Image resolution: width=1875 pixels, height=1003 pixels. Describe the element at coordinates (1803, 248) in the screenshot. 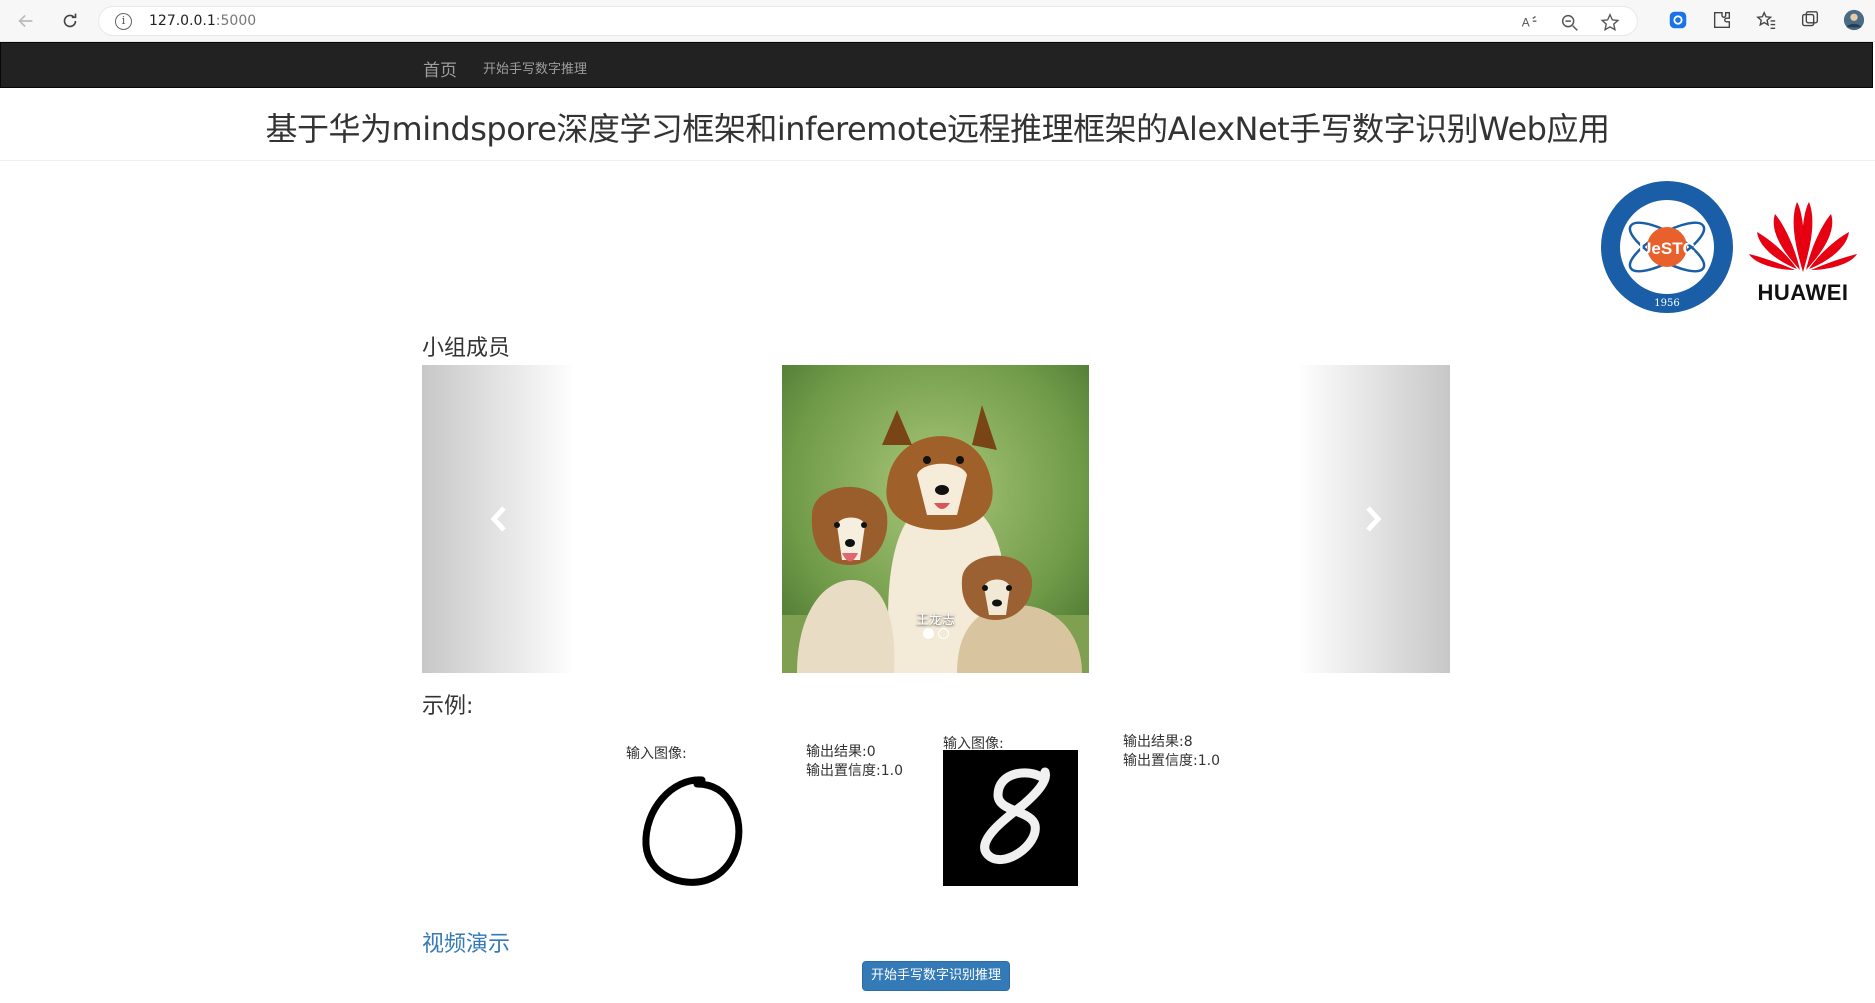

I see `huawei-logo: HUAWEI` at that location.